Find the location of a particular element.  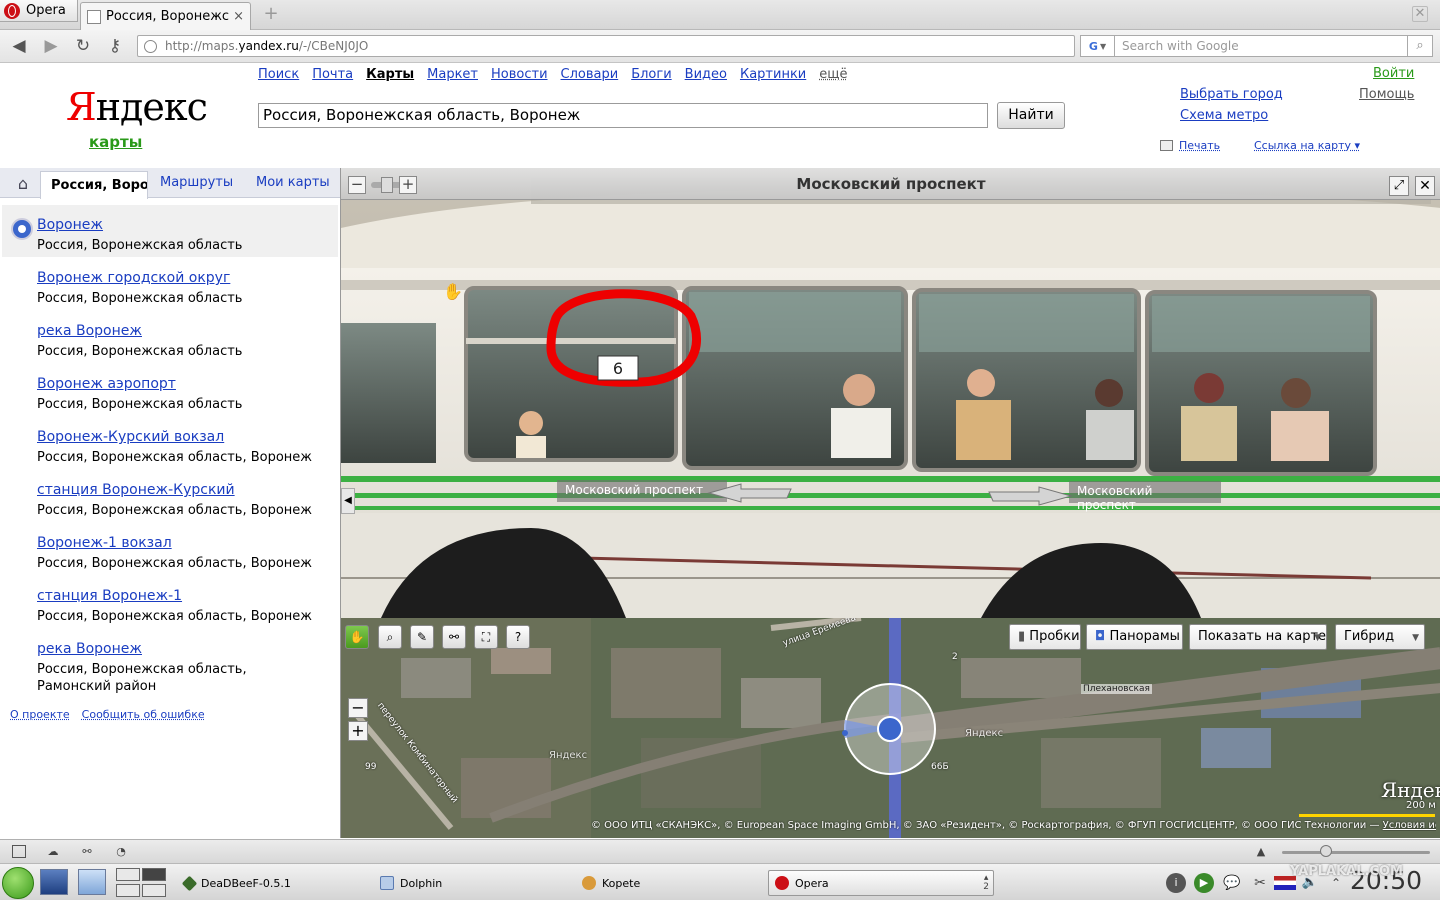

page-zoom-thumb is located at coordinates (1326, 851).